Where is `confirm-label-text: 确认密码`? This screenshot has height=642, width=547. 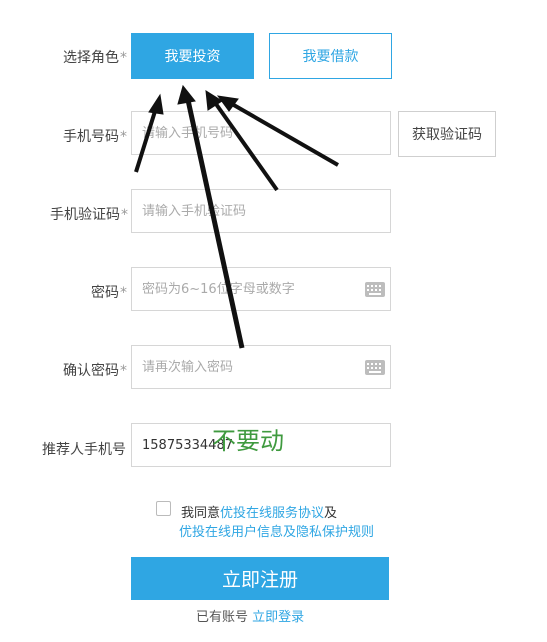
confirm-label-text: 确认密码 is located at coordinates (91, 371).